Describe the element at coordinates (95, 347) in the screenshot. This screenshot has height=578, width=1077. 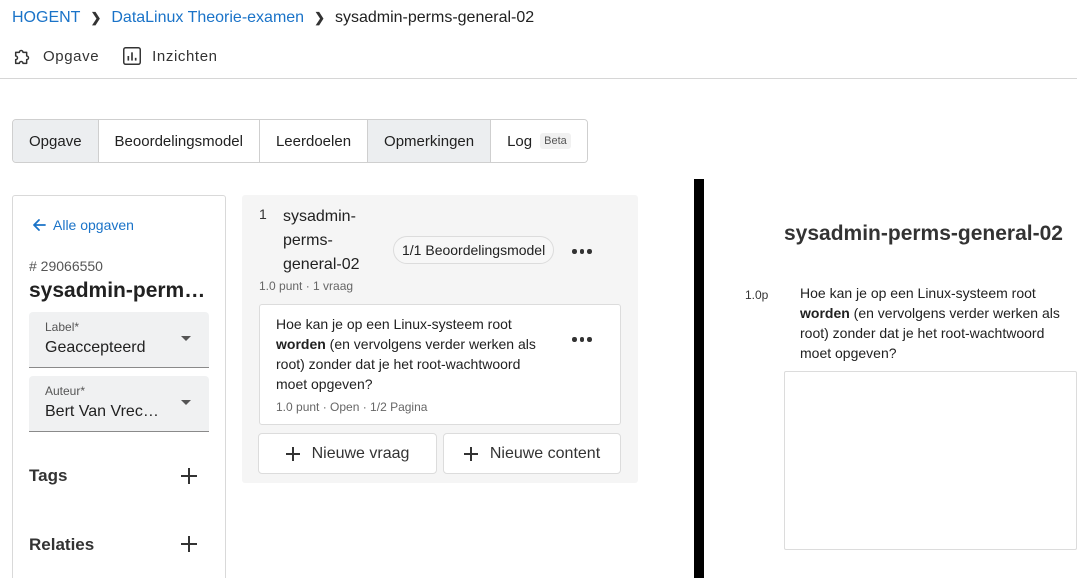
I see `label-select-value: Geaccepteerd` at that location.